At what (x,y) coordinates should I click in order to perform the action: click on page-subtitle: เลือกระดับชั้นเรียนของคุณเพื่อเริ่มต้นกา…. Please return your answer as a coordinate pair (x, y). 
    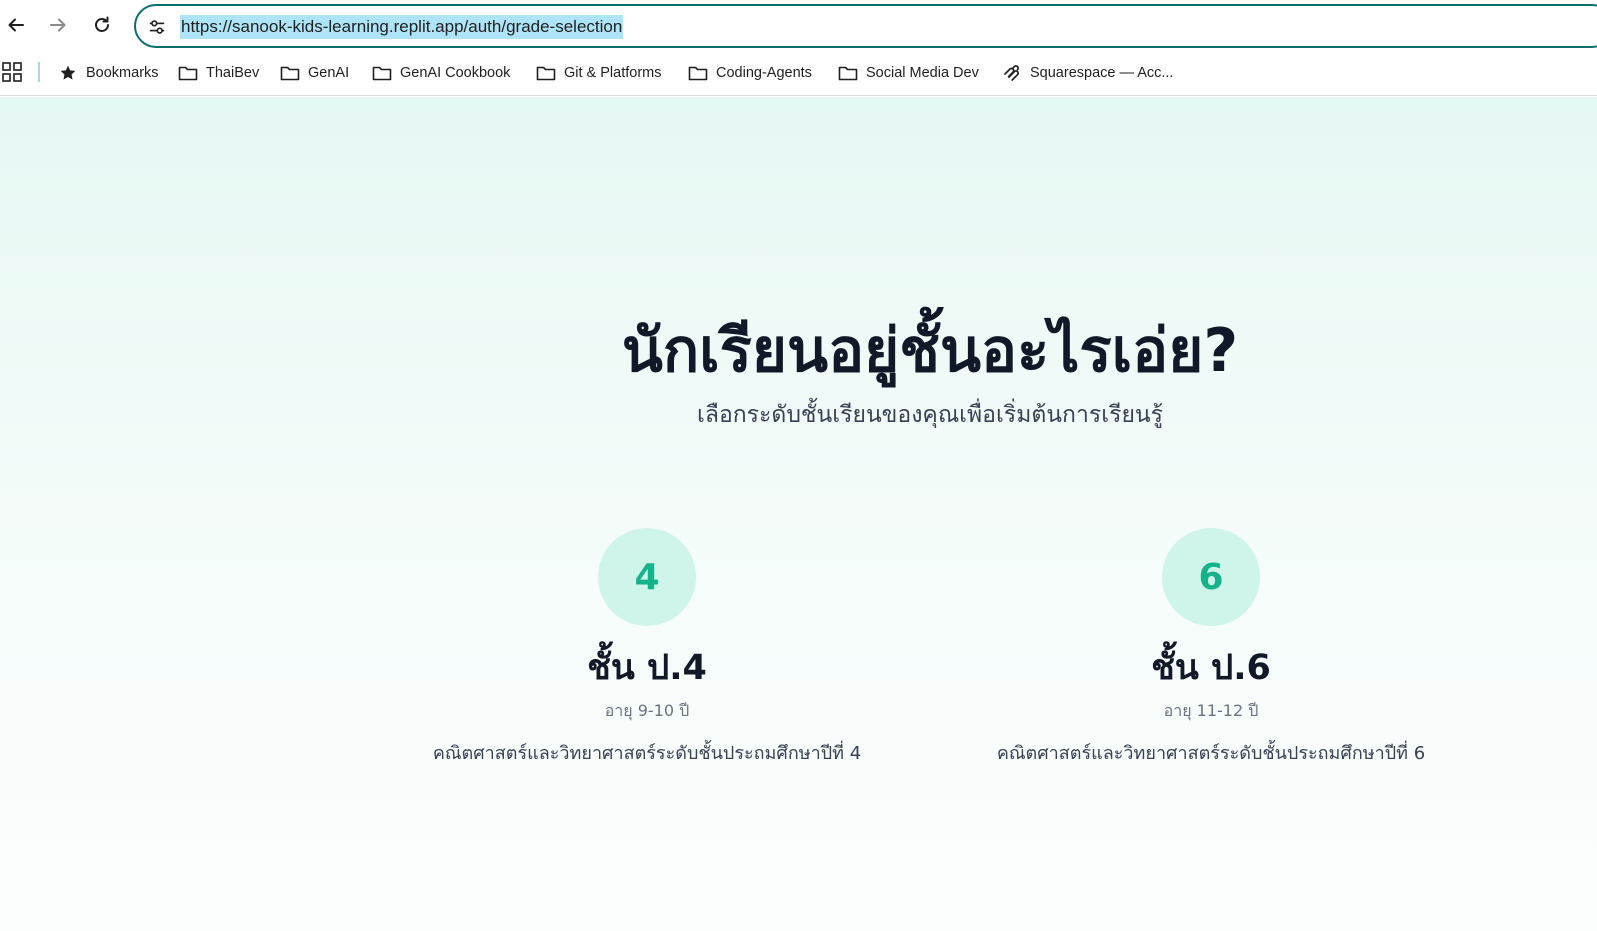
    Looking at the image, I should click on (929, 415).